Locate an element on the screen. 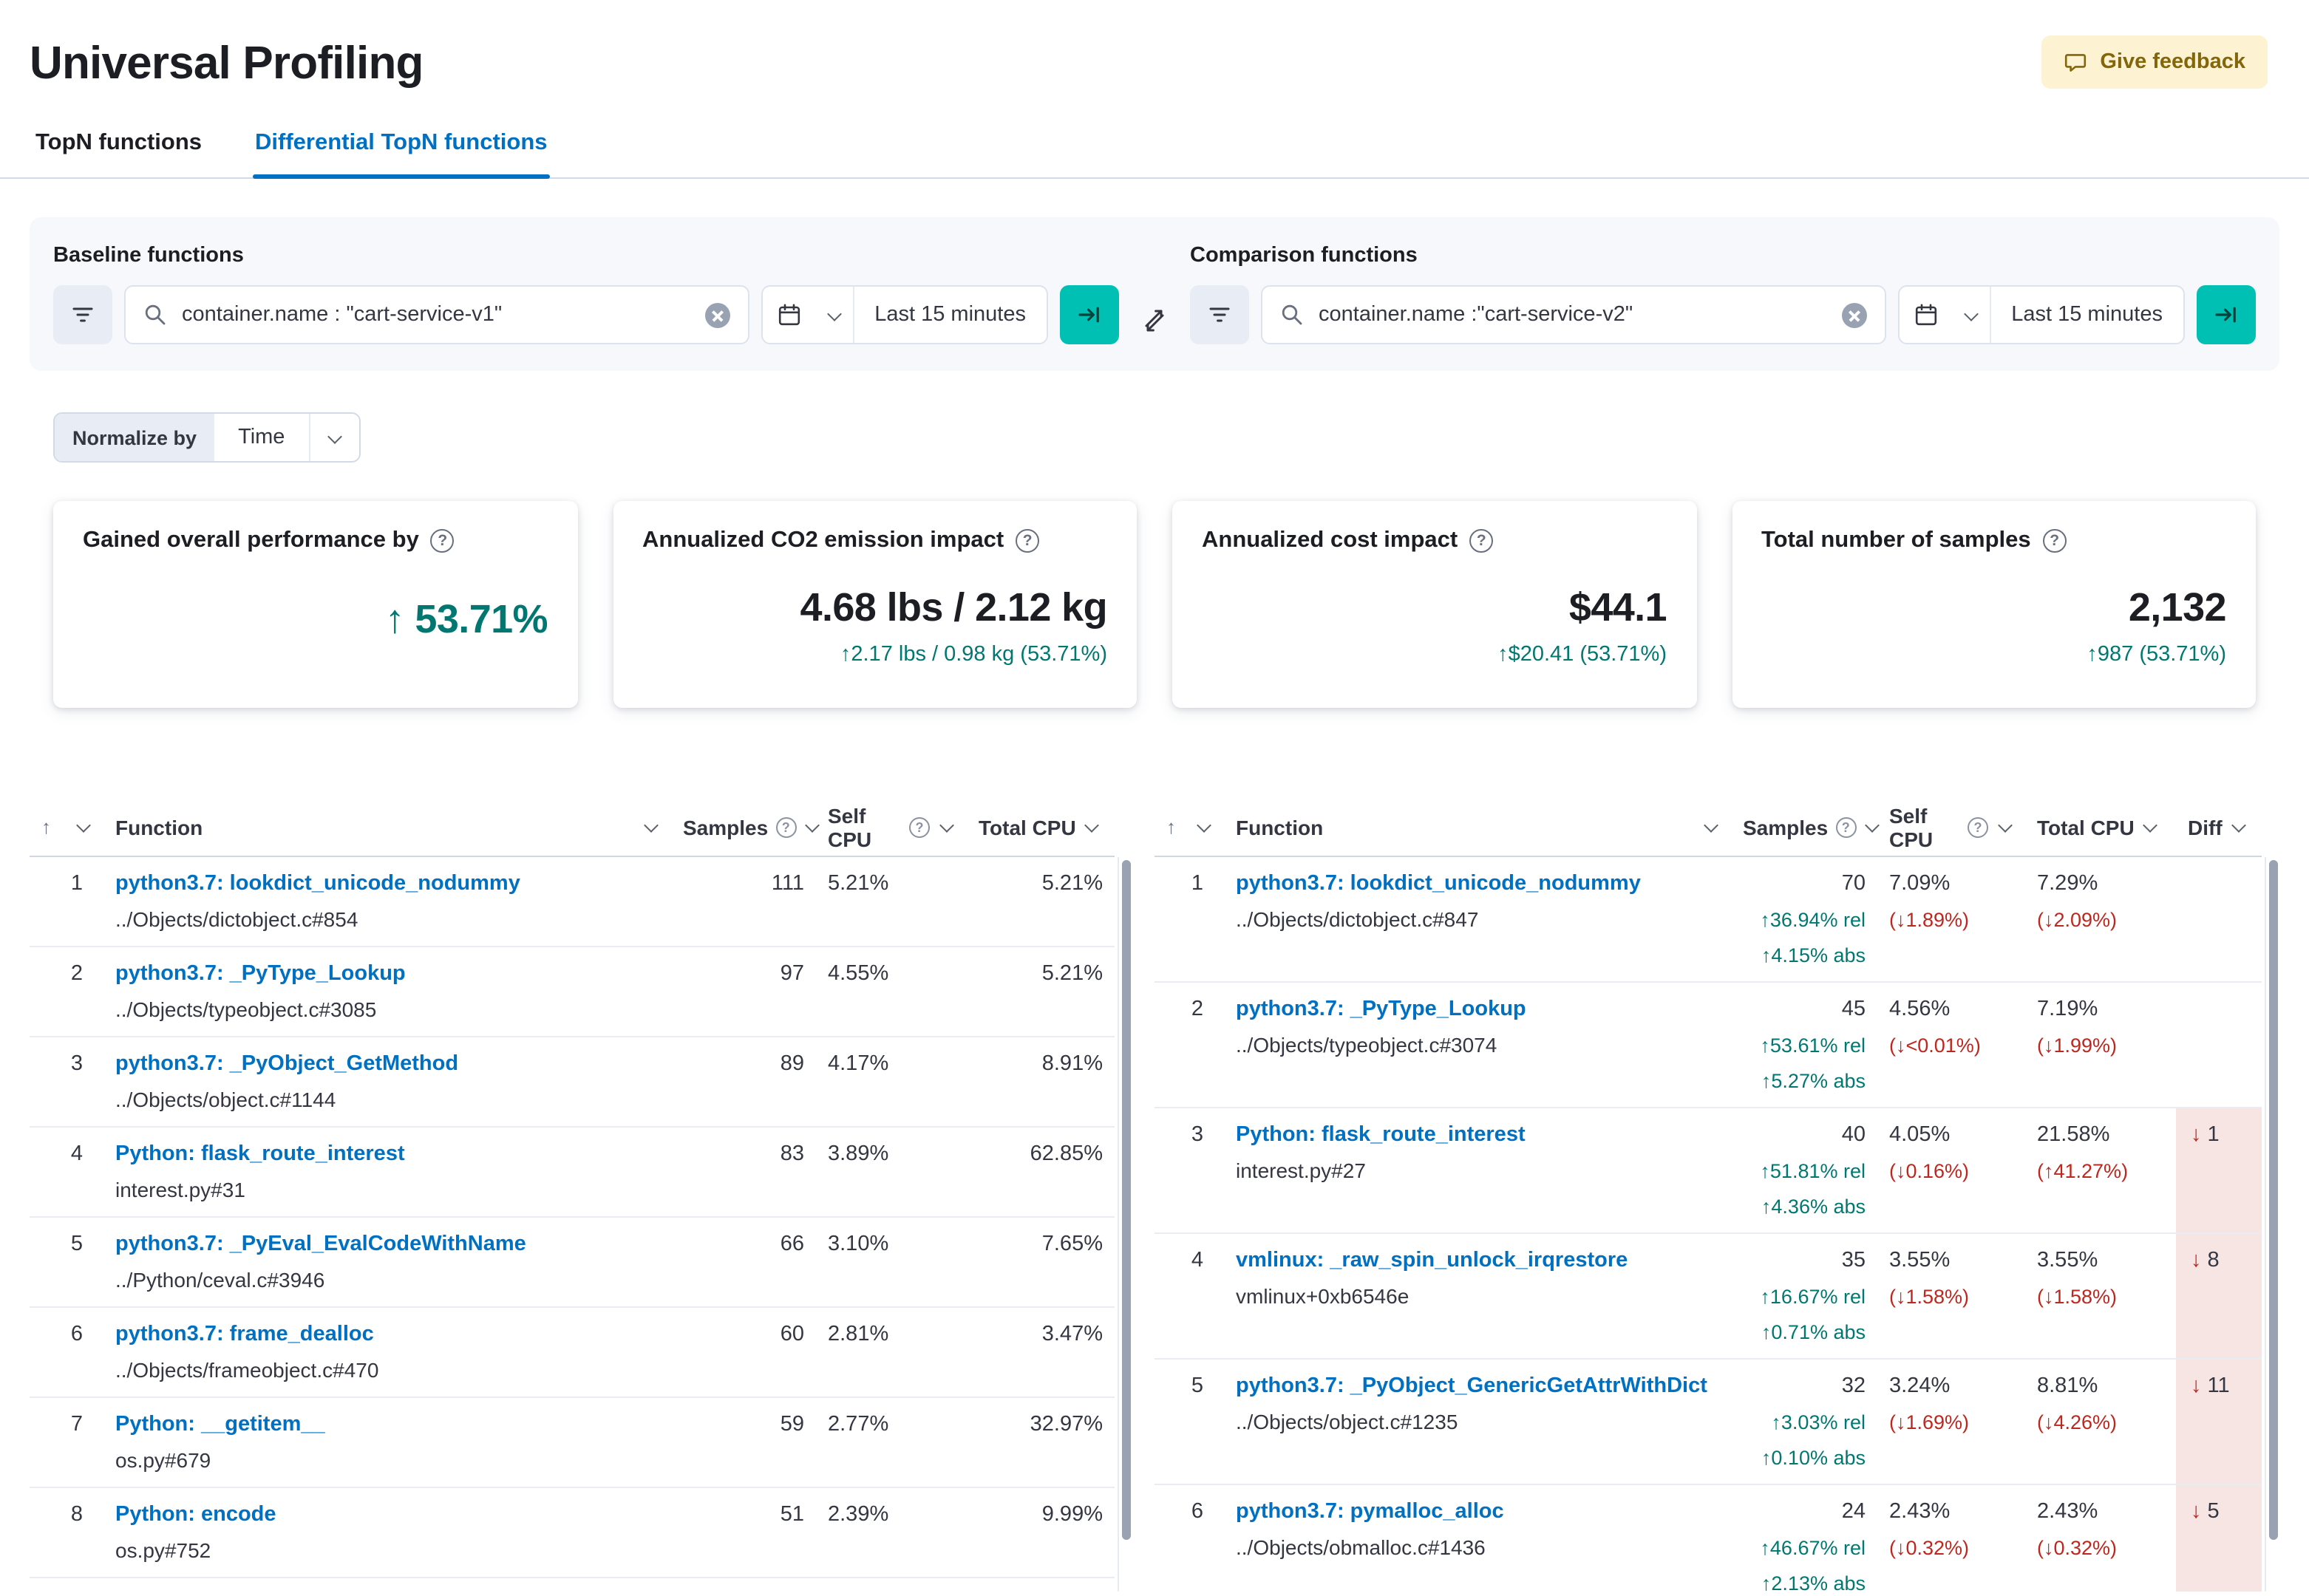  self-cpu-cell: 2.39% is located at coordinates (891, 1532).